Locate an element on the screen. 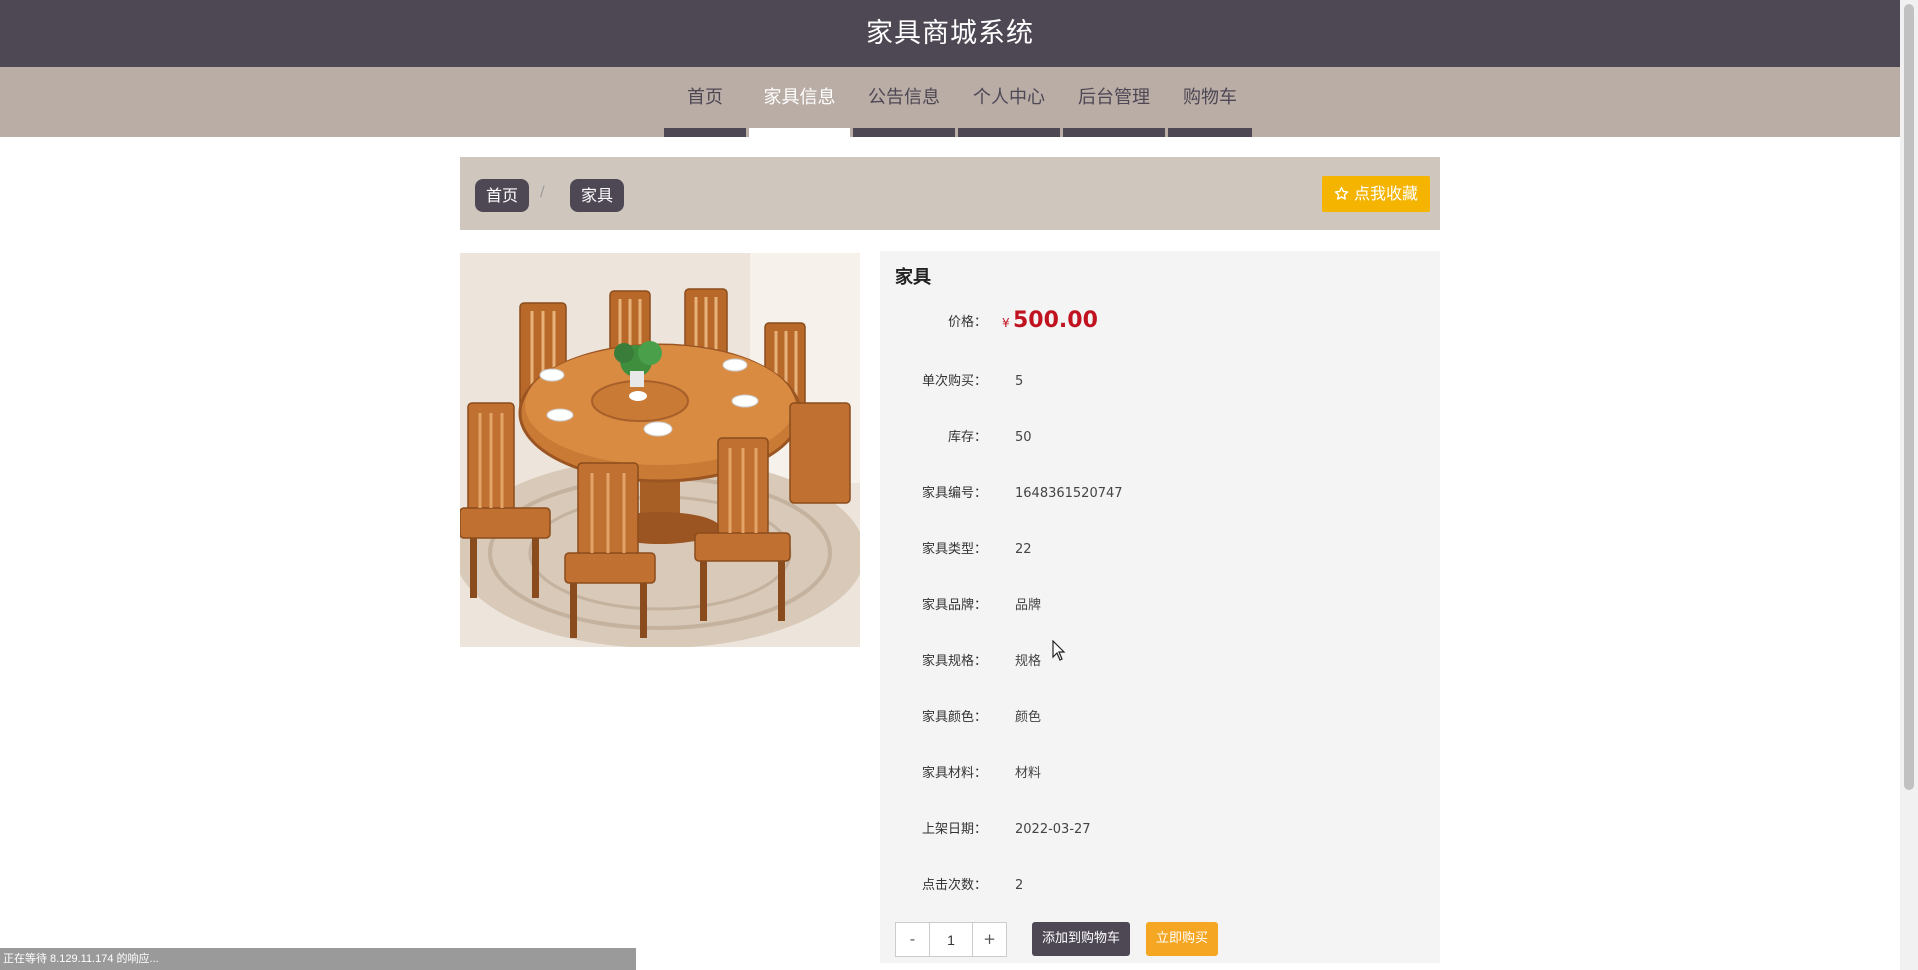 The height and width of the screenshot is (970, 1918). attribute-value: 品牌 is located at coordinates (1028, 605).